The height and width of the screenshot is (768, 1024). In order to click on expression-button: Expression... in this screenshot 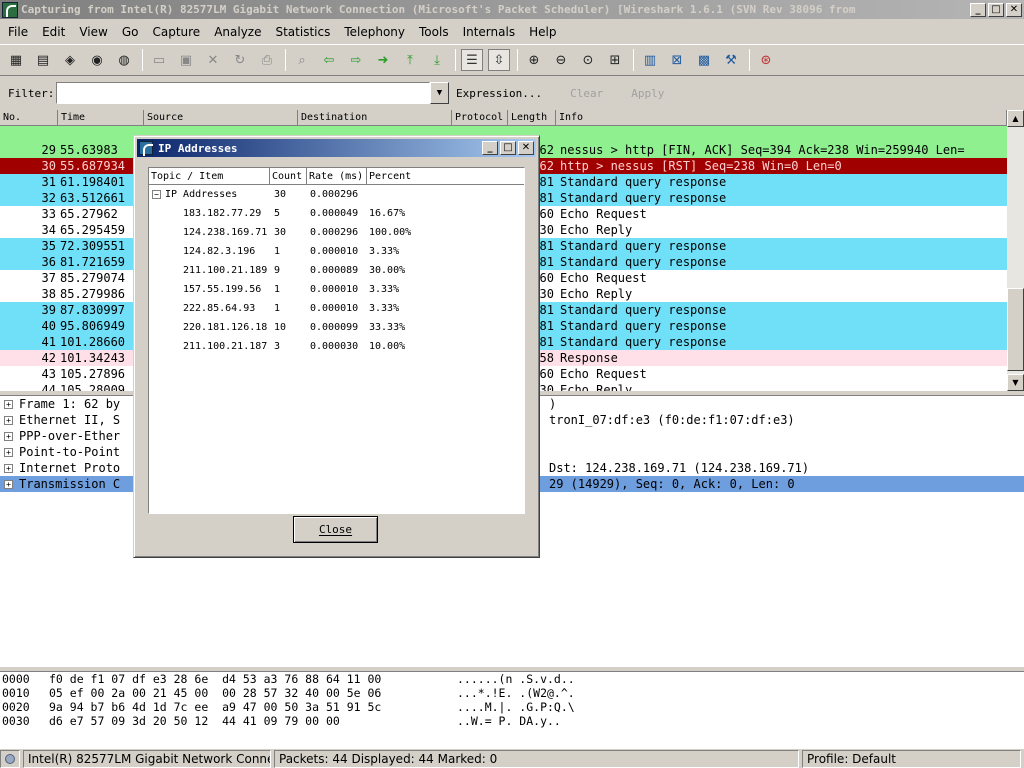, I will do `click(499, 93)`.